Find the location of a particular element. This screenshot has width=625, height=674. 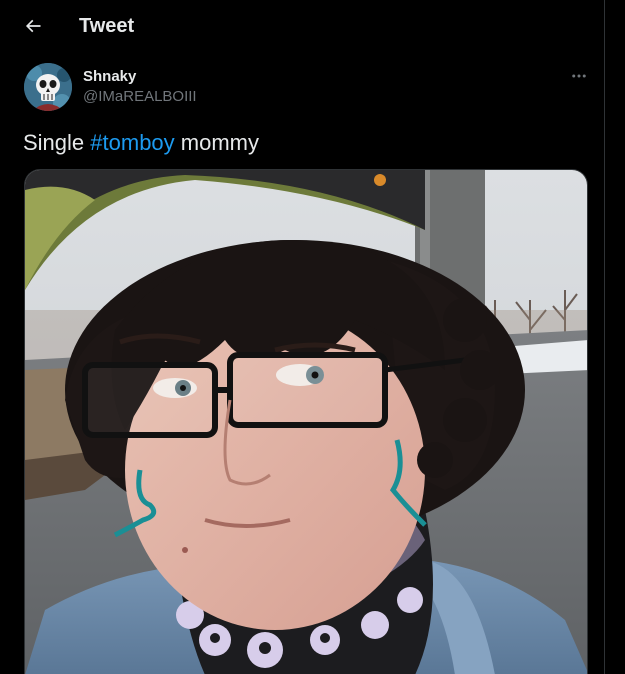

more-horizontal-icon is located at coordinates (579, 76).